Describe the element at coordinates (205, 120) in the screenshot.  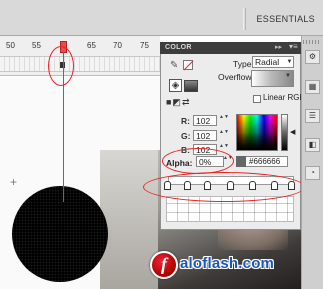
I see `red-input: 102` at that location.